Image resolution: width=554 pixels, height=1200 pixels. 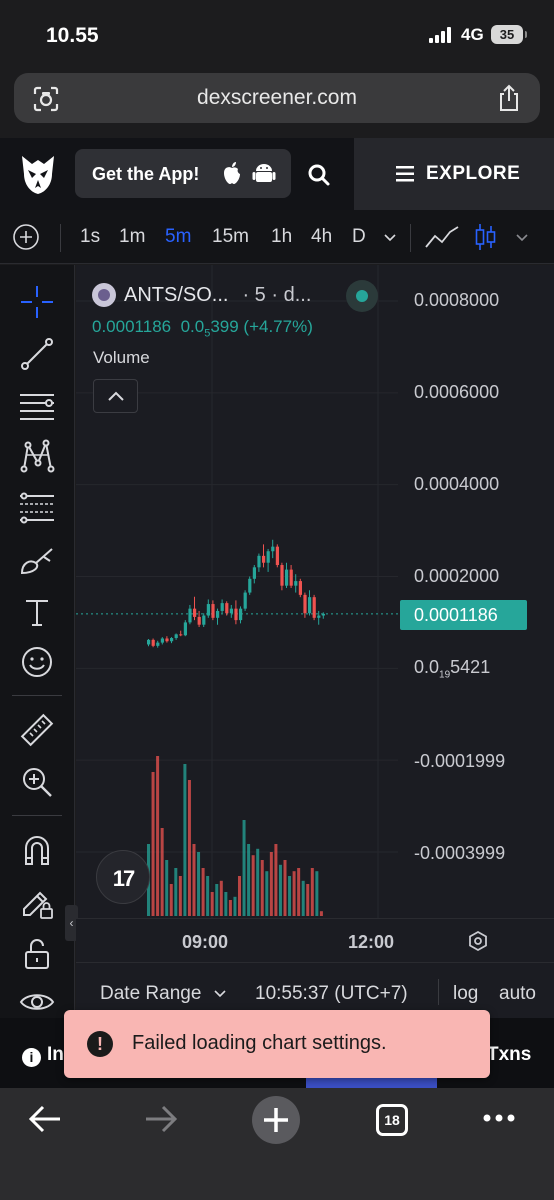 I want to click on volume-label: Volume, so click(x=121, y=357).